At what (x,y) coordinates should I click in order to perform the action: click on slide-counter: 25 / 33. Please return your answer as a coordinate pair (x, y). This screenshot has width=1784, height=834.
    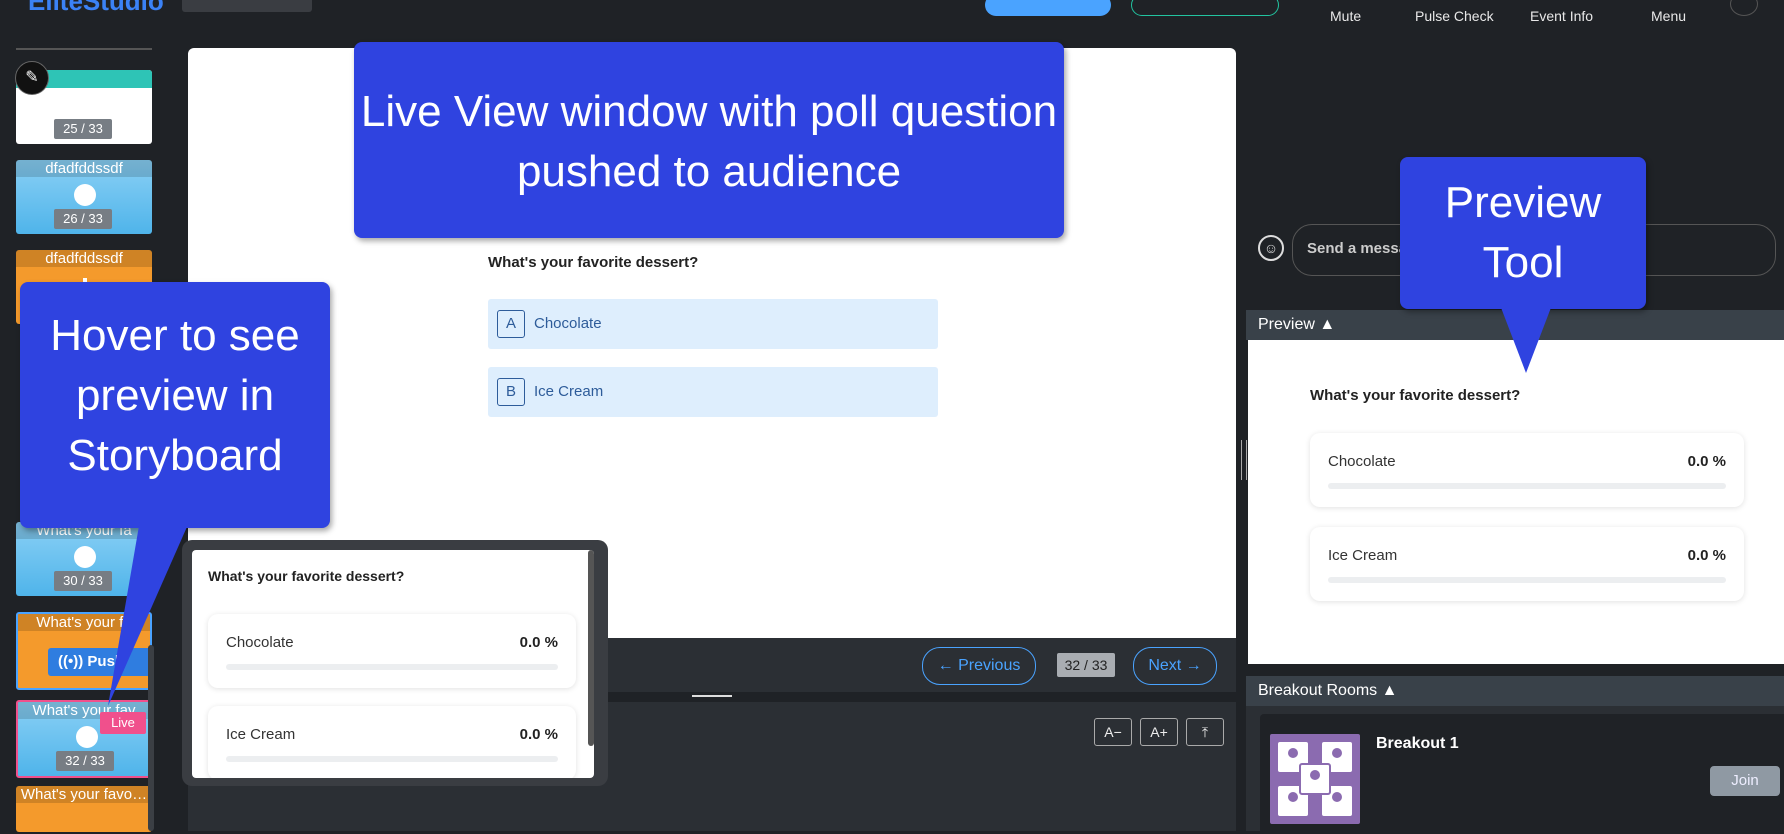
    Looking at the image, I should click on (83, 129).